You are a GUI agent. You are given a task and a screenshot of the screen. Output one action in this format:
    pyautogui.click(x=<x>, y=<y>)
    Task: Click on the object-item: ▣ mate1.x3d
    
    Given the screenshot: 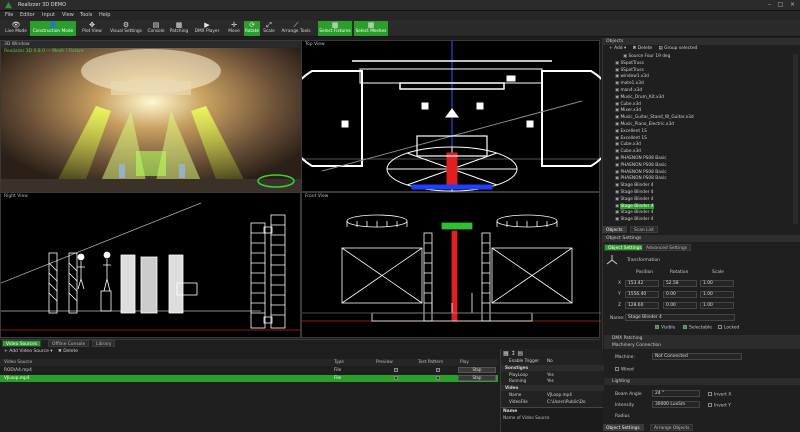 What is the action you would take?
    pyautogui.click(x=701, y=84)
    